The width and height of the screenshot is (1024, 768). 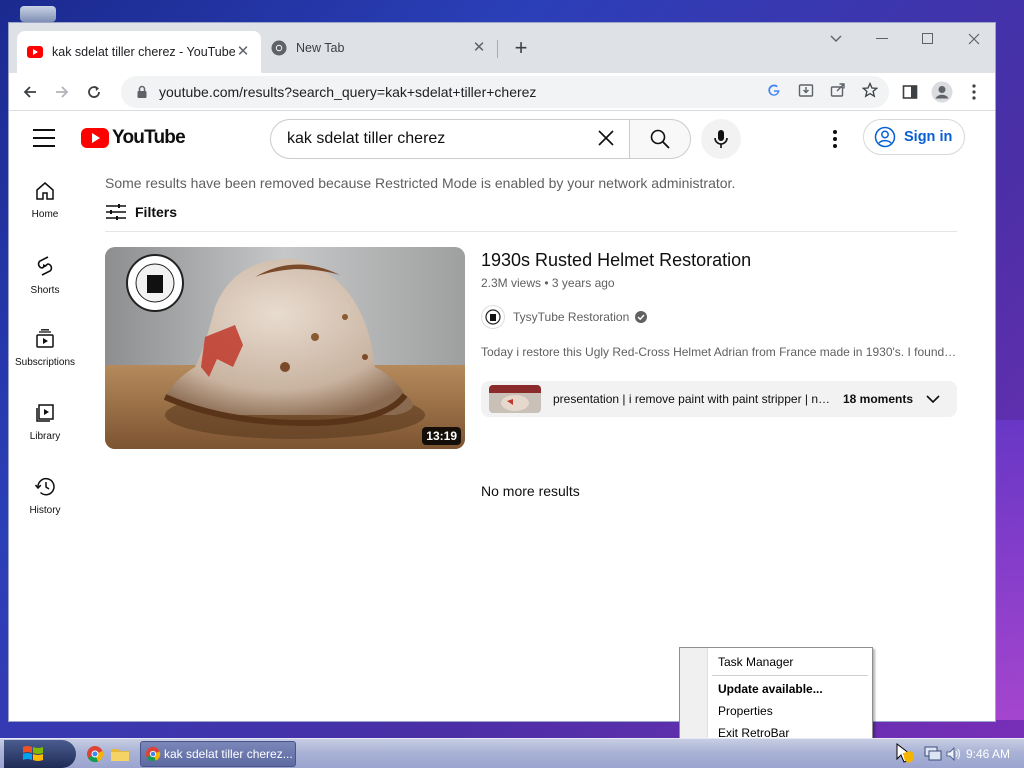 I want to click on search-icon, so click(x=660, y=139).